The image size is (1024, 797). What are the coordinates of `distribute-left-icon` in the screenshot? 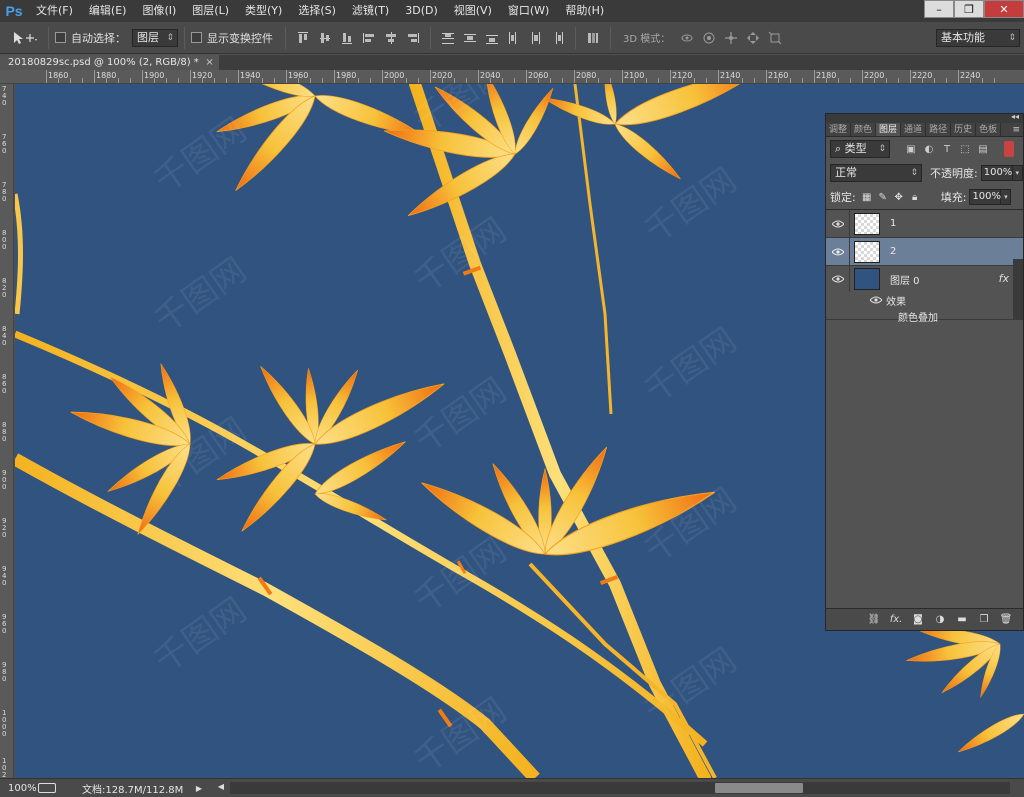 It's located at (514, 38).